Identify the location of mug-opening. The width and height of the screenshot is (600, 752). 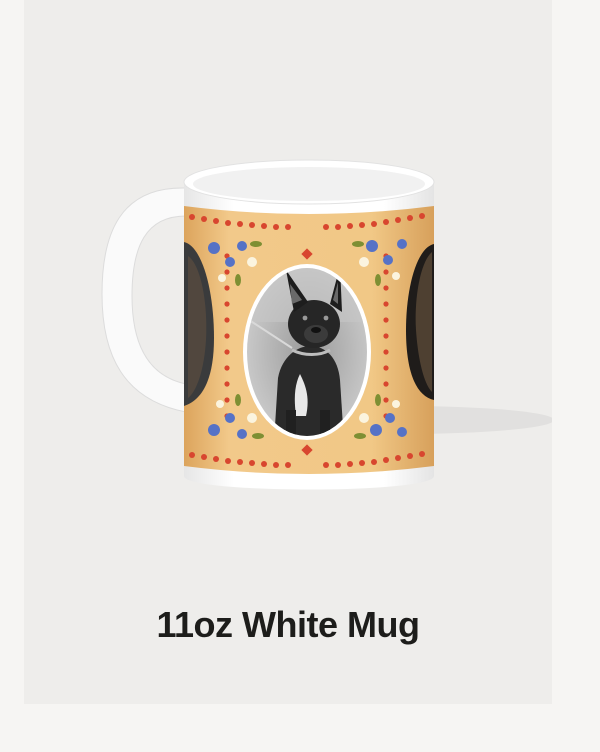
(309, 184).